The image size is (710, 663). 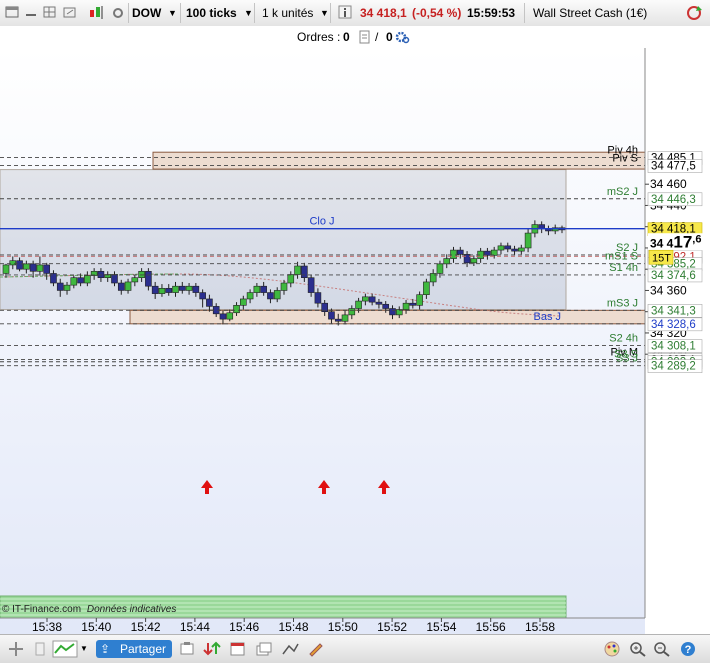 I want to click on candlestick-icon, so click(x=97, y=13).